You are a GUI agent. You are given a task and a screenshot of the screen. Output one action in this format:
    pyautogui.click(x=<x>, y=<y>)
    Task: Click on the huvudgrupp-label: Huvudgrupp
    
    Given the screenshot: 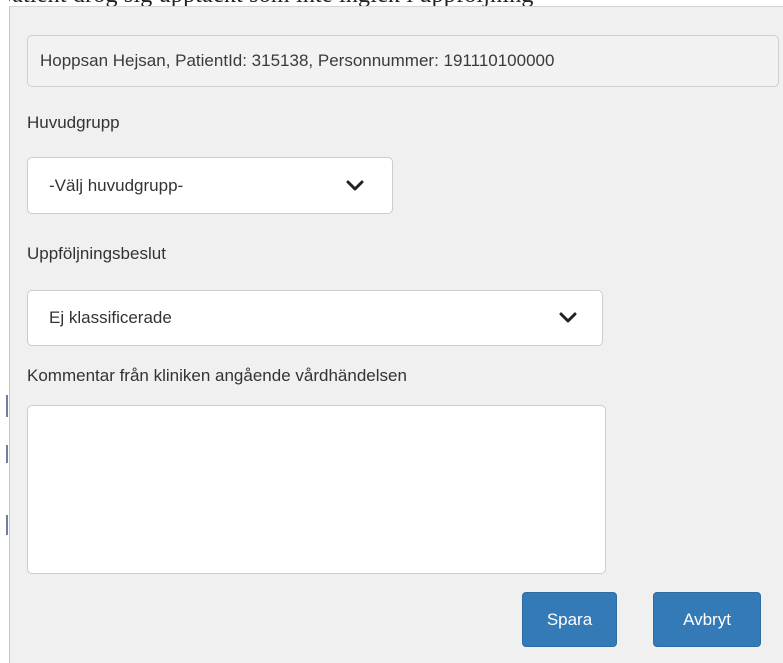 What is the action you would take?
    pyautogui.click(x=73, y=122)
    